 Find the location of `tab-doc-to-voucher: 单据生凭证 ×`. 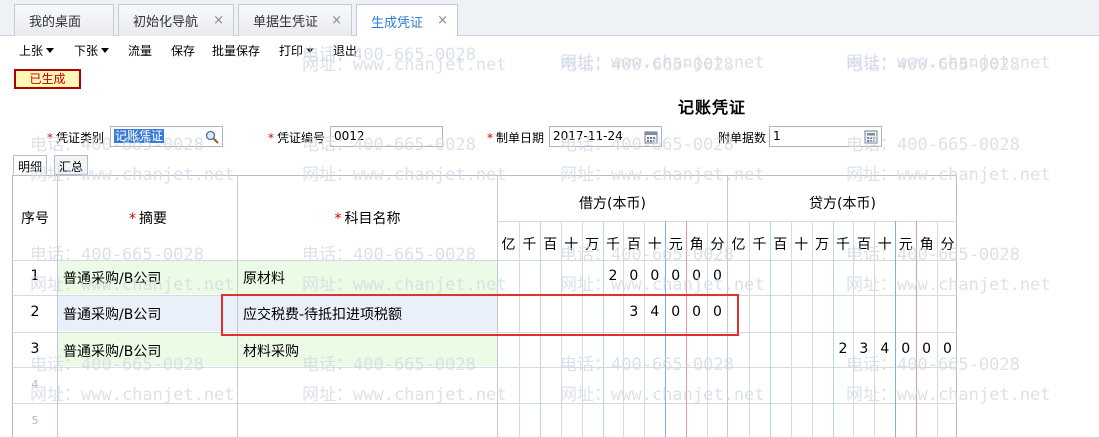

tab-doc-to-voucher: 单据生凭证 × is located at coordinates (295, 20).